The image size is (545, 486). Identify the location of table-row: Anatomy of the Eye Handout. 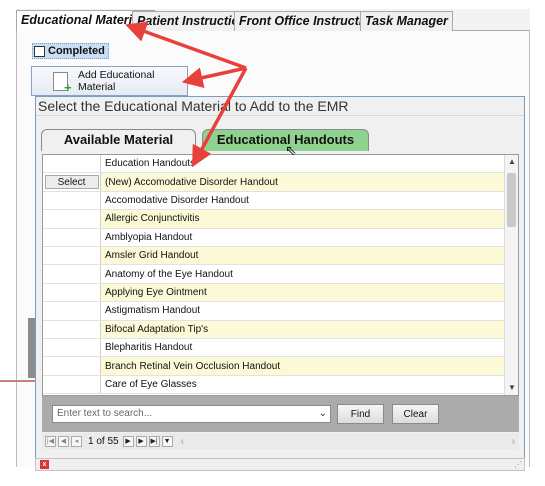
(273, 274).